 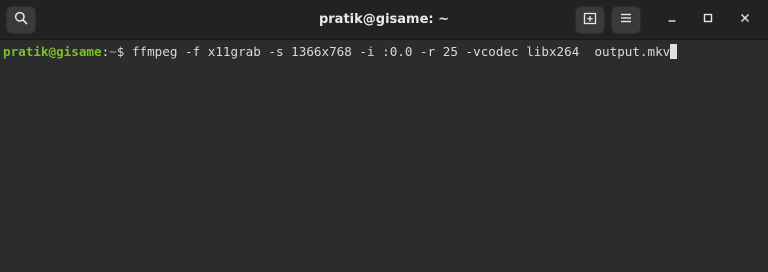 I want to click on new-tab-icon, so click(x=590, y=20).